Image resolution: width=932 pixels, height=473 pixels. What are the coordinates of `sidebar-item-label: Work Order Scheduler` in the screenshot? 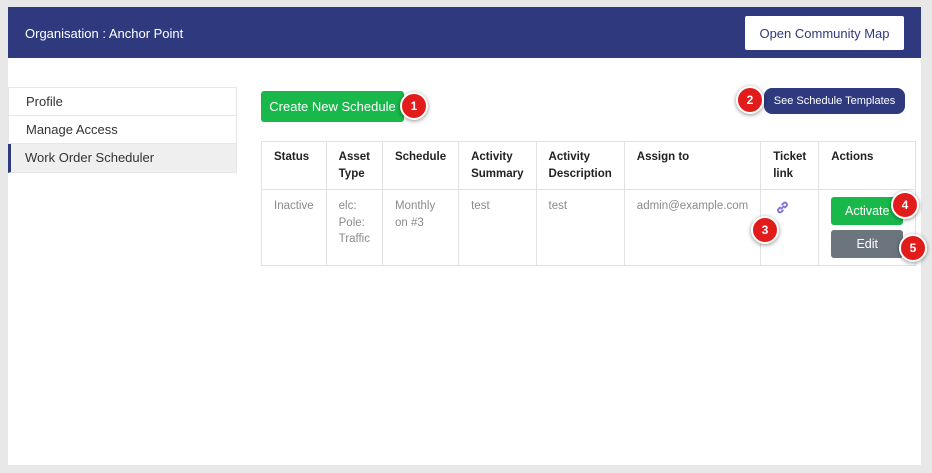 It's located at (90, 158).